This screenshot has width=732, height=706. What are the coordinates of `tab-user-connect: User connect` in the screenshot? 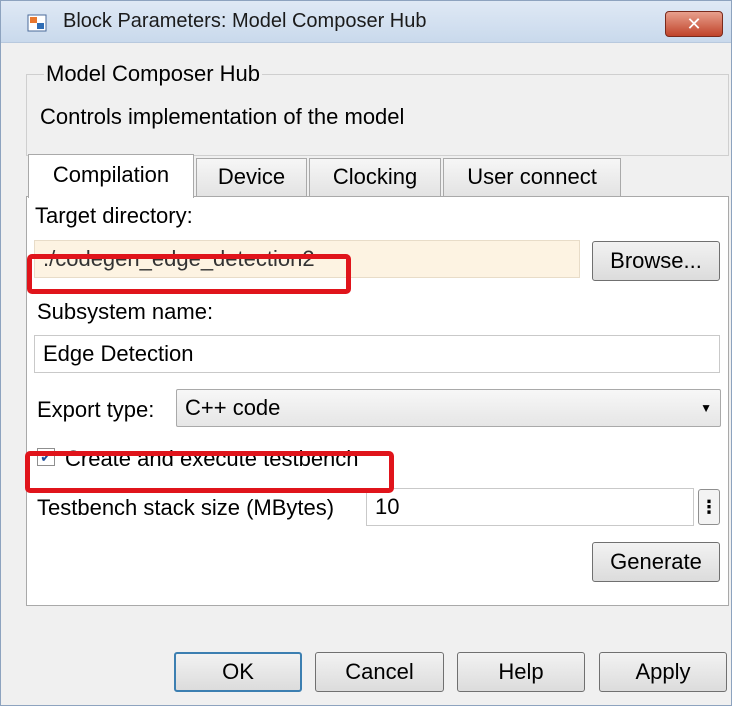 It's located at (532, 177).